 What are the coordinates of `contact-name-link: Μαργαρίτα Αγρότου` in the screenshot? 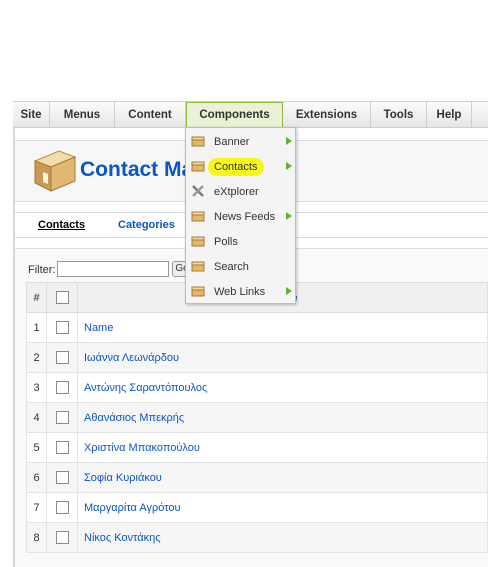 It's located at (132, 508).